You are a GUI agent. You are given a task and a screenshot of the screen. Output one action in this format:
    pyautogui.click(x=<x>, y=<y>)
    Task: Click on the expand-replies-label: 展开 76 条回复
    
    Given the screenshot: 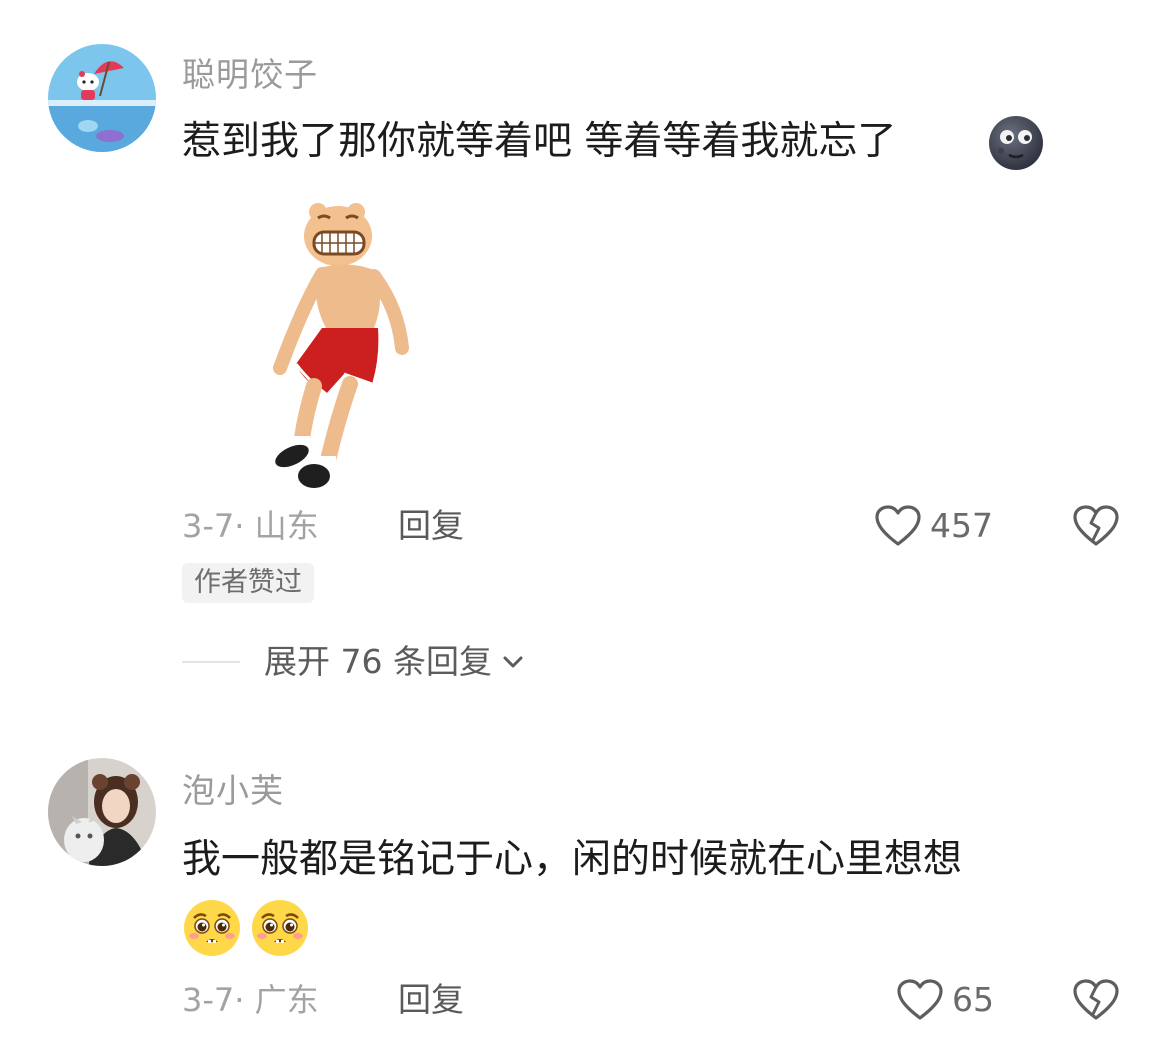 What is the action you would take?
    pyautogui.click(x=378, y=661)
    